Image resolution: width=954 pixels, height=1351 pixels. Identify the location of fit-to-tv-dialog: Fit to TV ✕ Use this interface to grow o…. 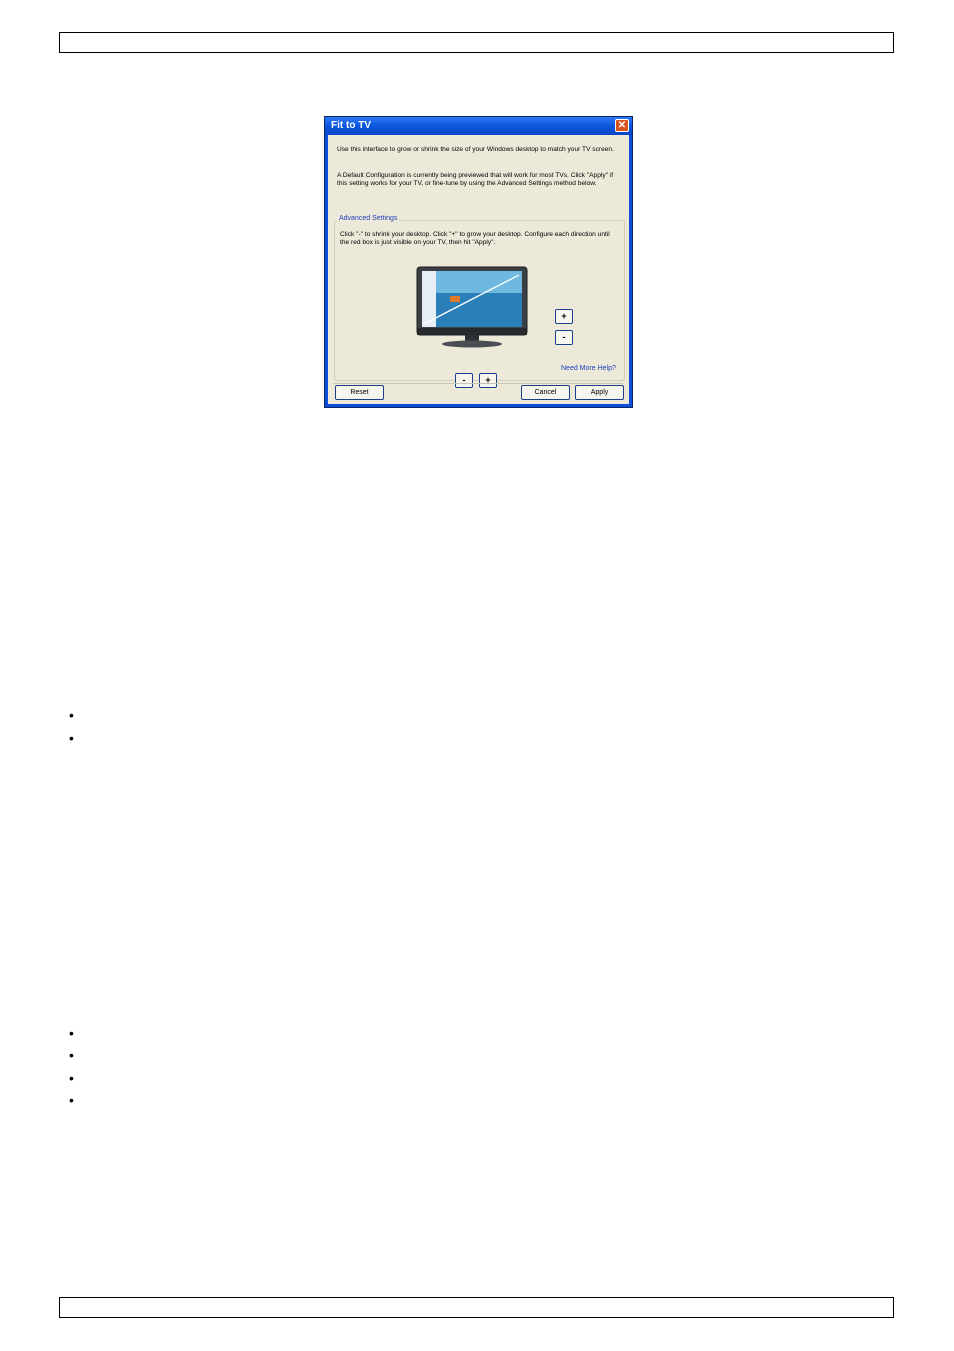
(478, 262).